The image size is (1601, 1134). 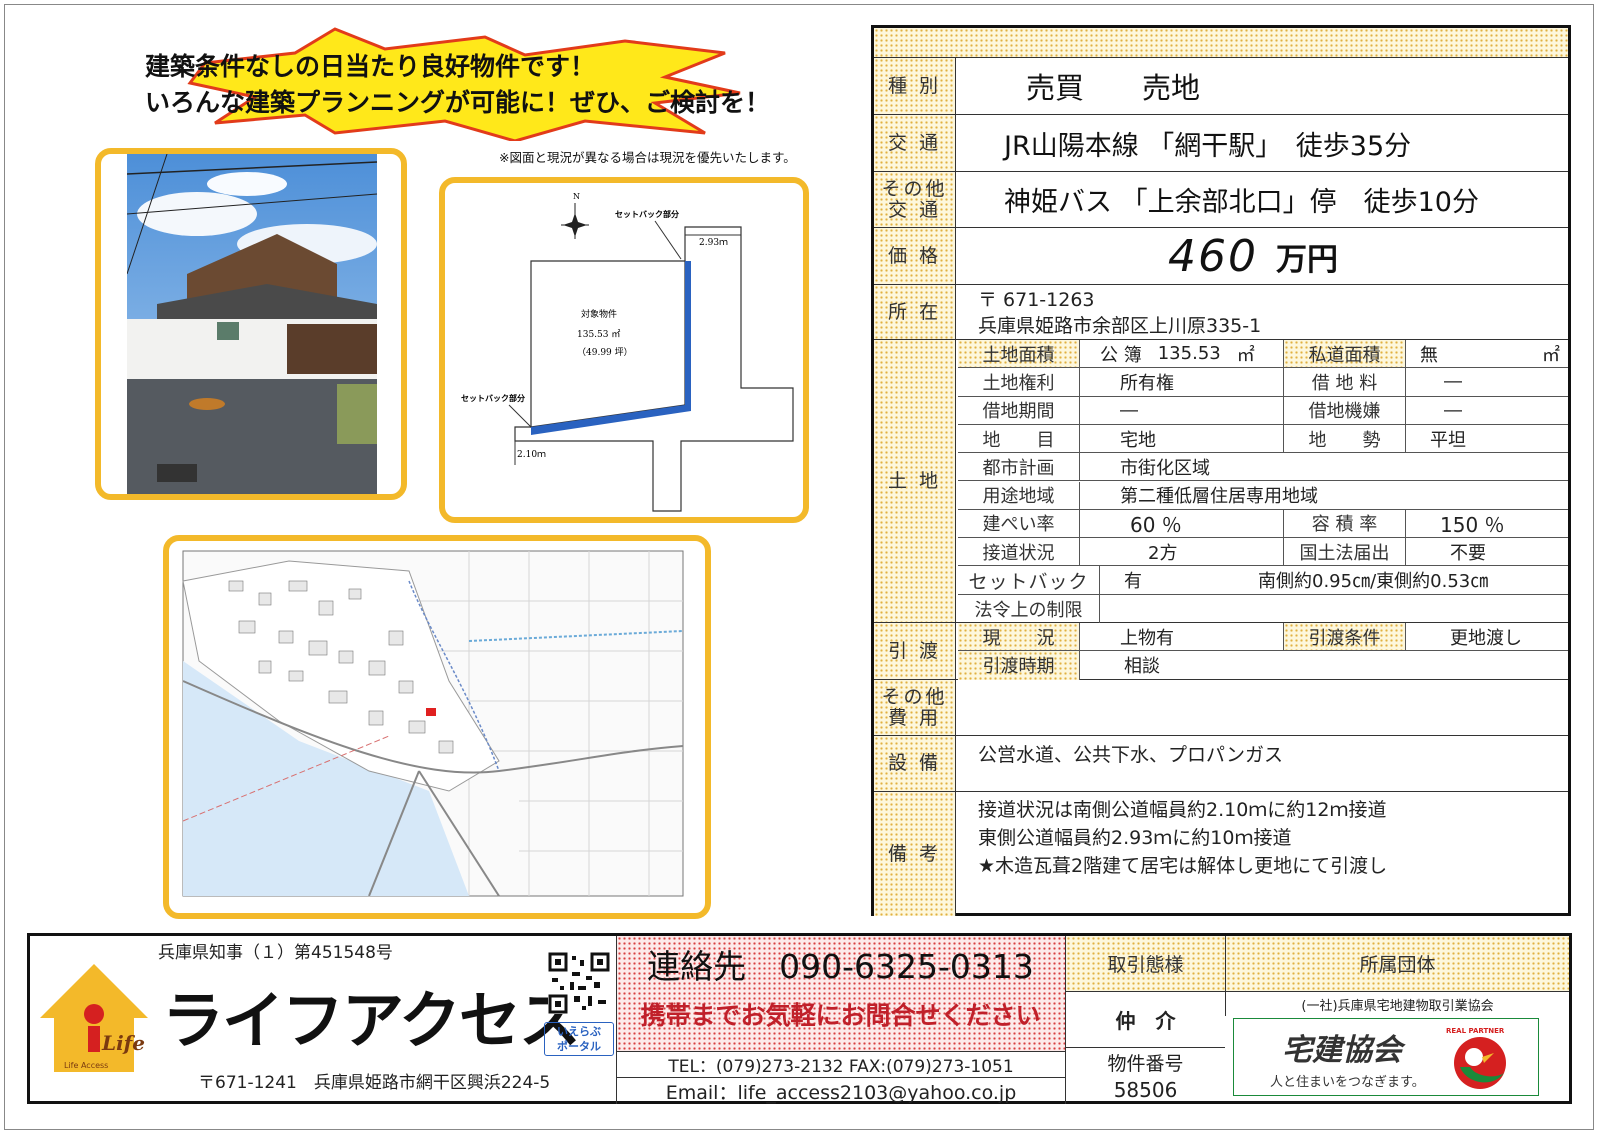 What do you see at coordinates (374, 1083) in the screenshot?
I see `company-address: 〒671-1241 兵庫県姫路市網干区興浜224-5` at bounding box center [374, 1083].